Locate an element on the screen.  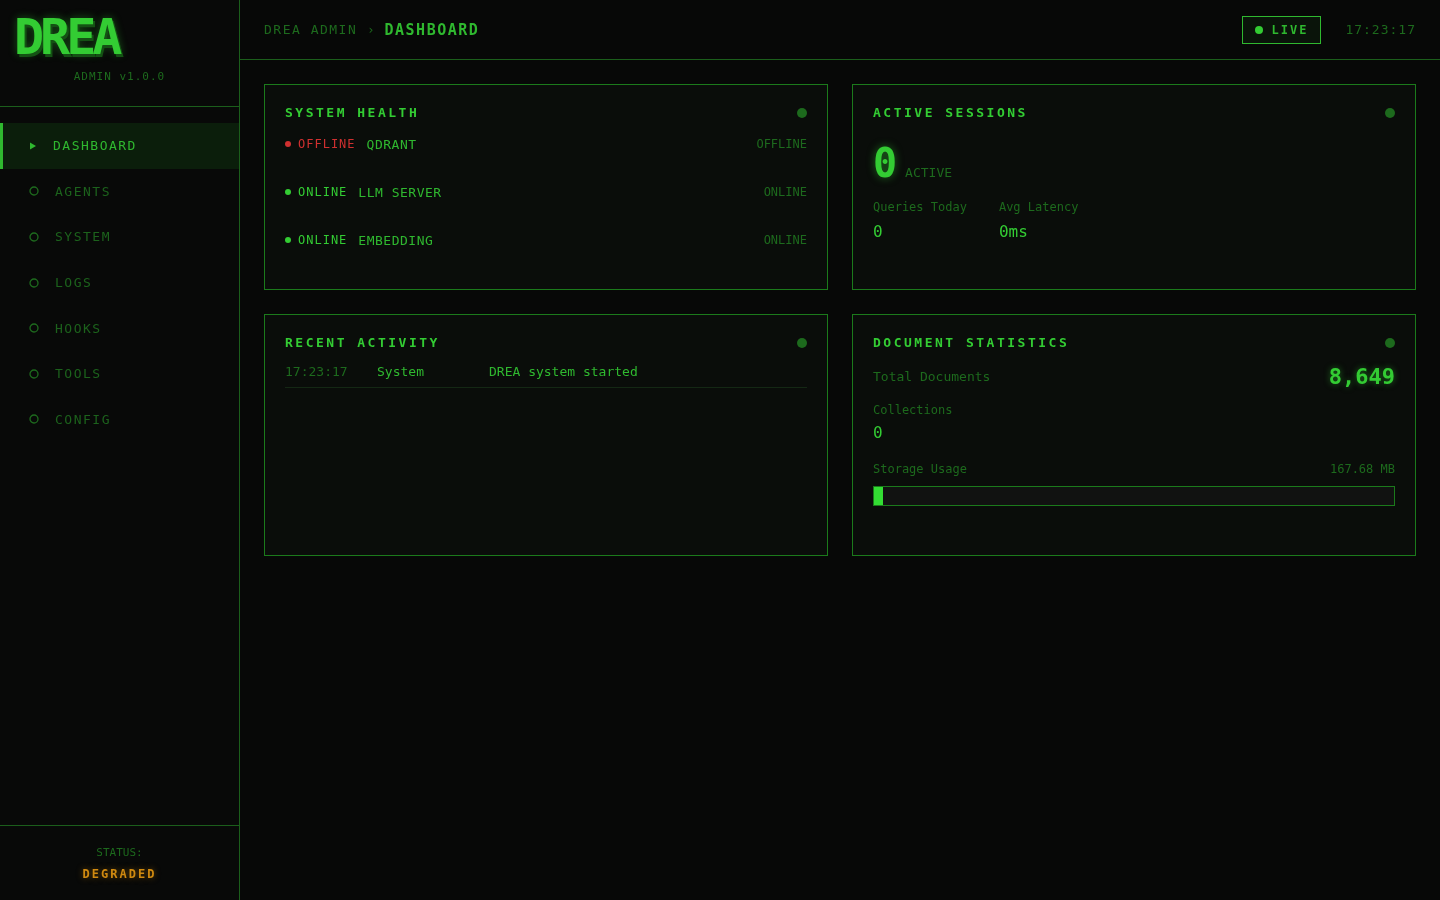
live-dot-icon is located at coordinates (1259, 29).